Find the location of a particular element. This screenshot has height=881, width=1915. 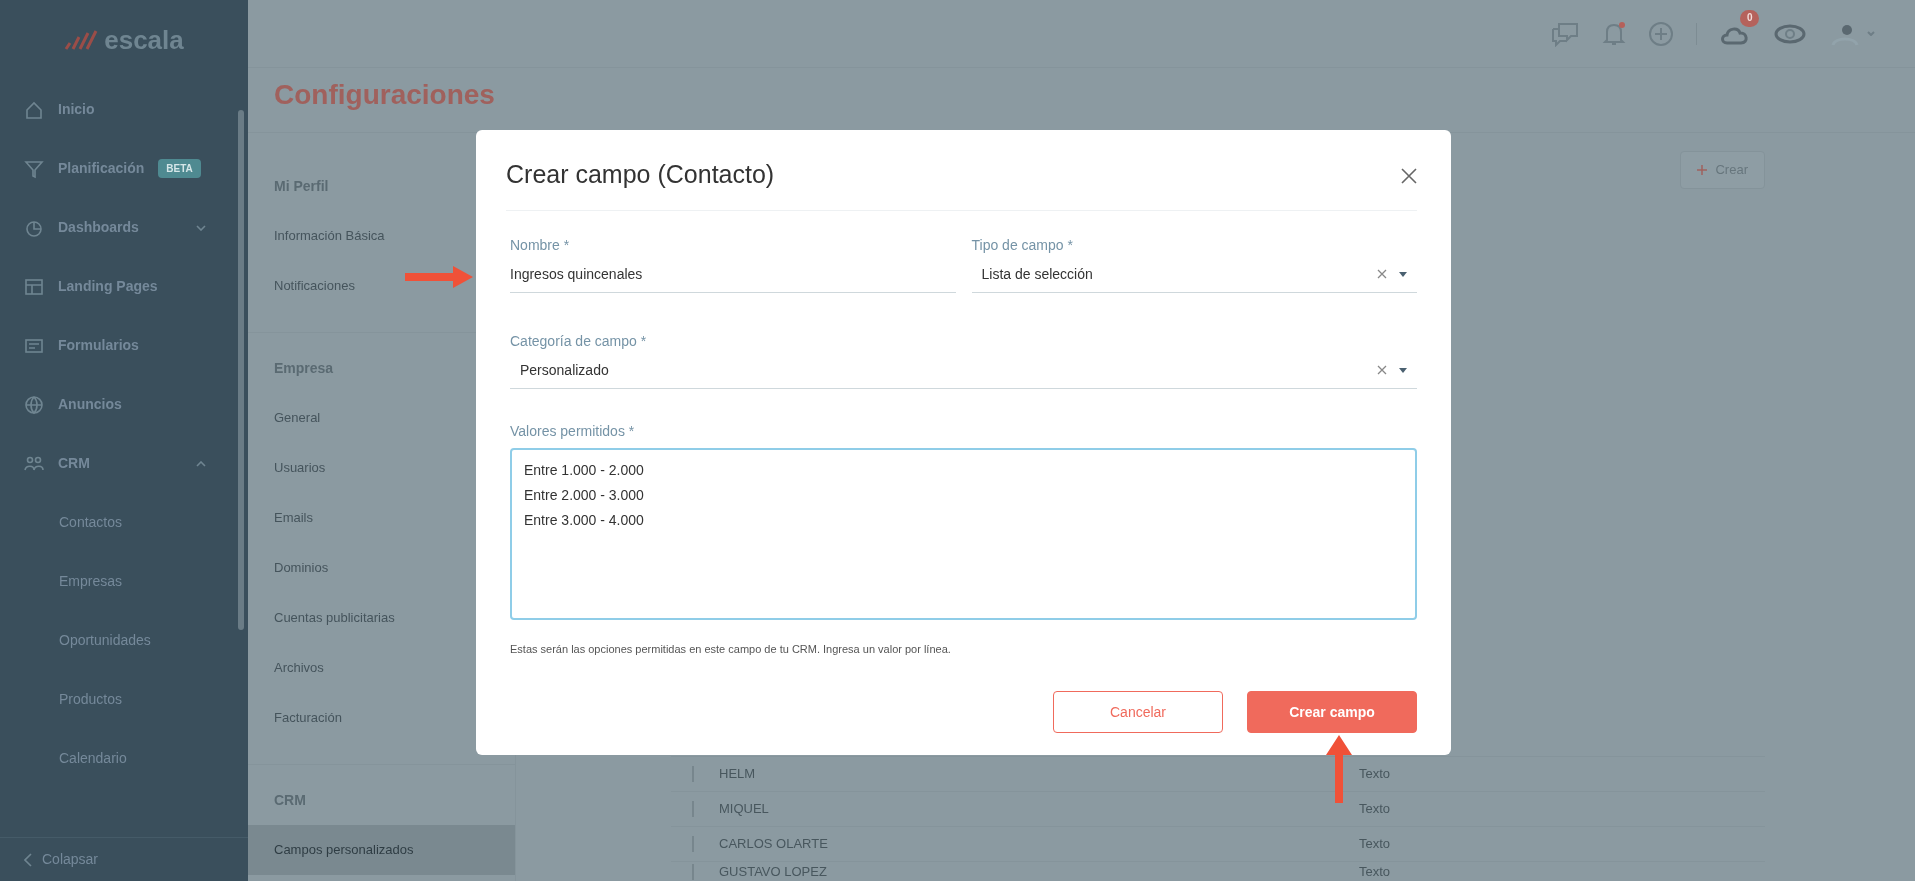

plus-icon is located at coordinates (1702, 169).